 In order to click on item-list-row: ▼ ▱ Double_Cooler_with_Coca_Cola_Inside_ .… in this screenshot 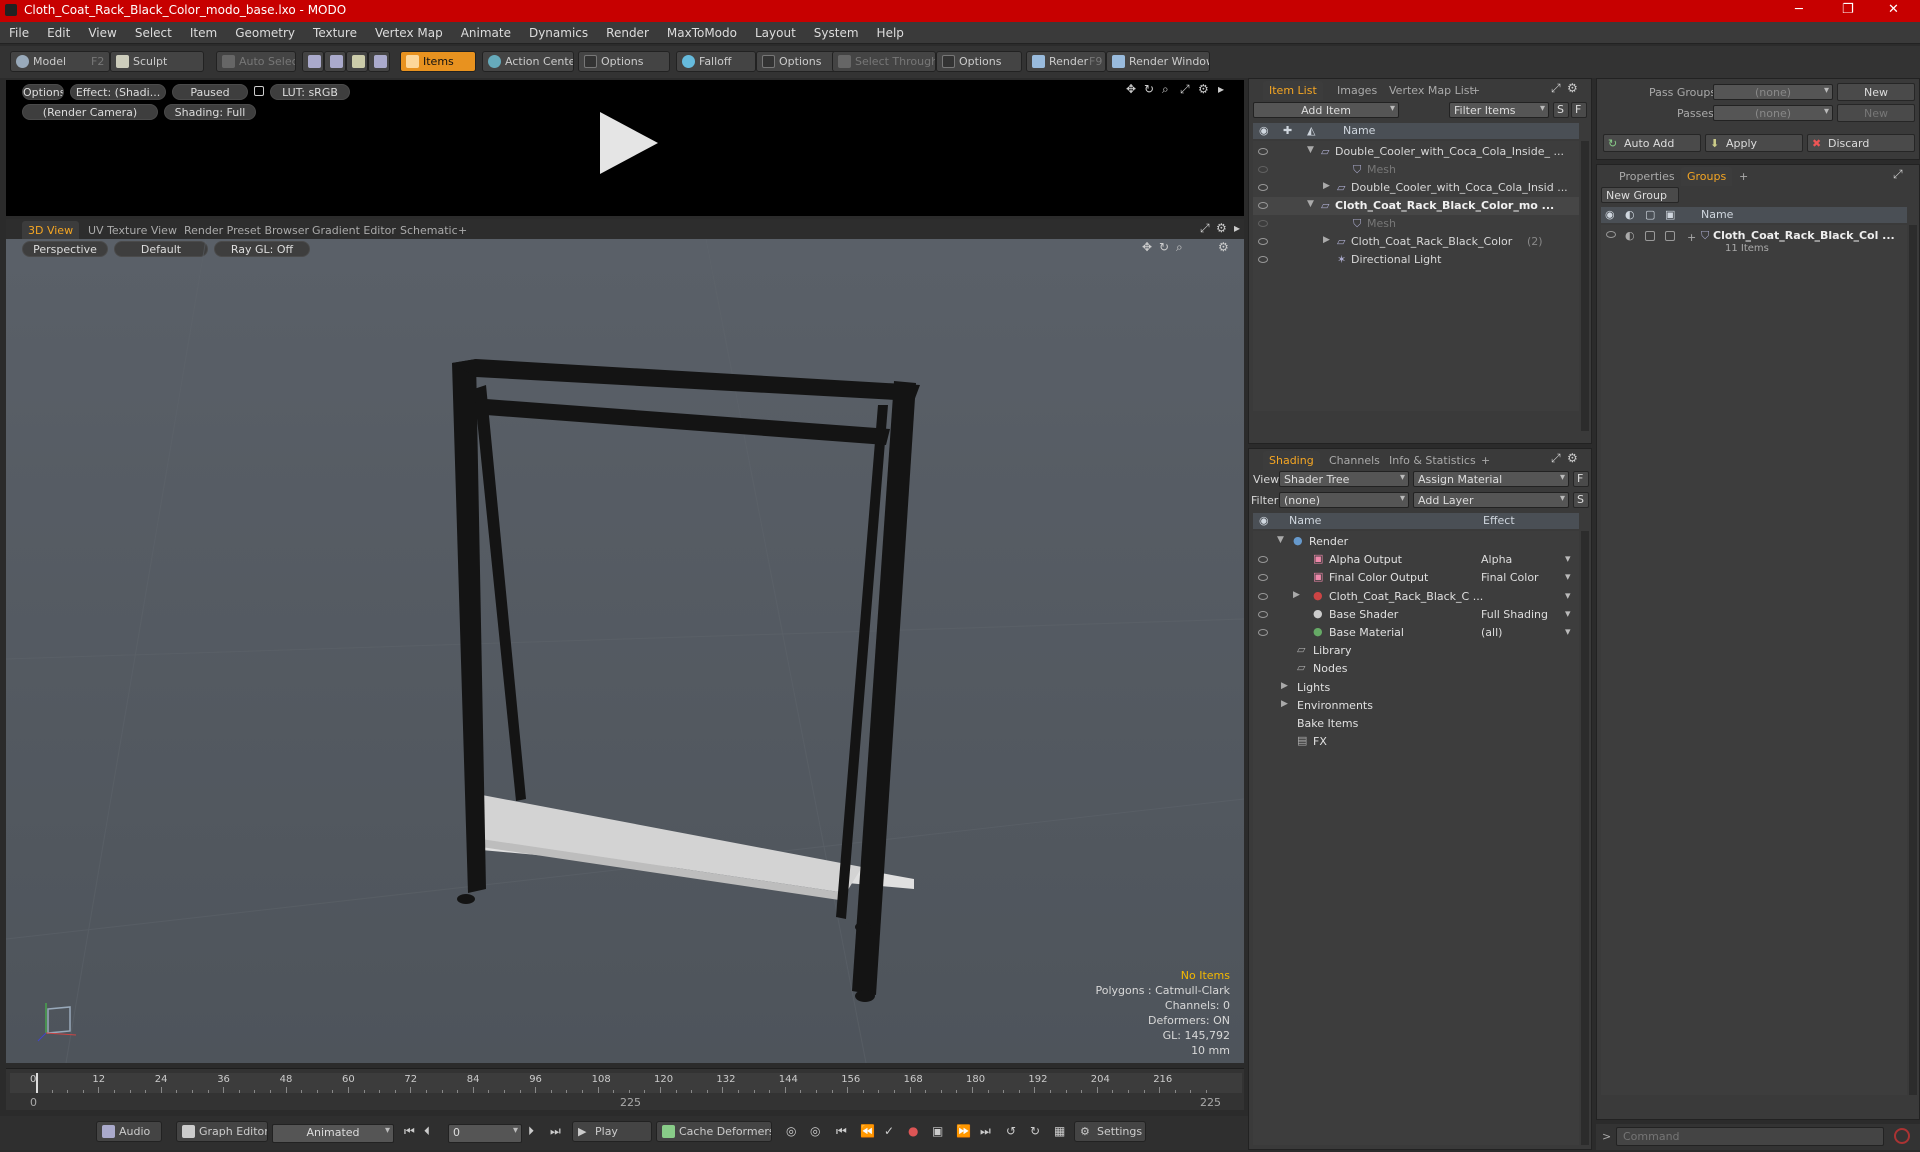, I will do `click(1416, 152)`.